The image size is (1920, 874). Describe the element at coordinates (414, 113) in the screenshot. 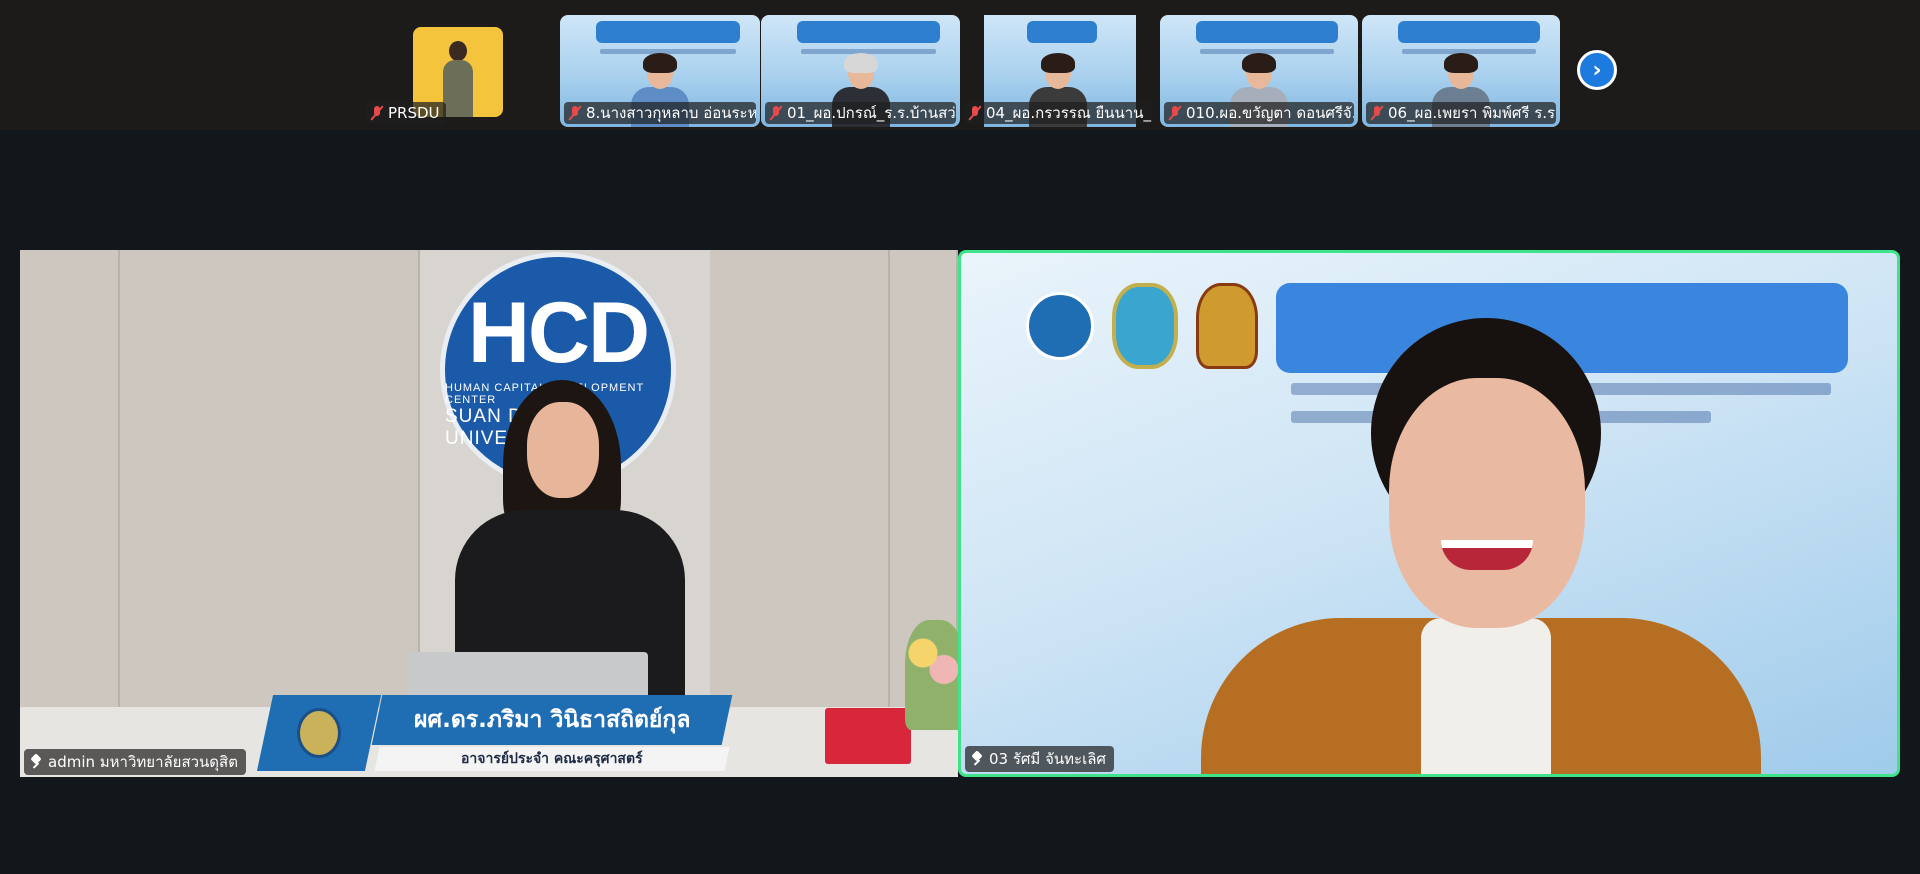

I see `participant-name: PRSDU` at that location.